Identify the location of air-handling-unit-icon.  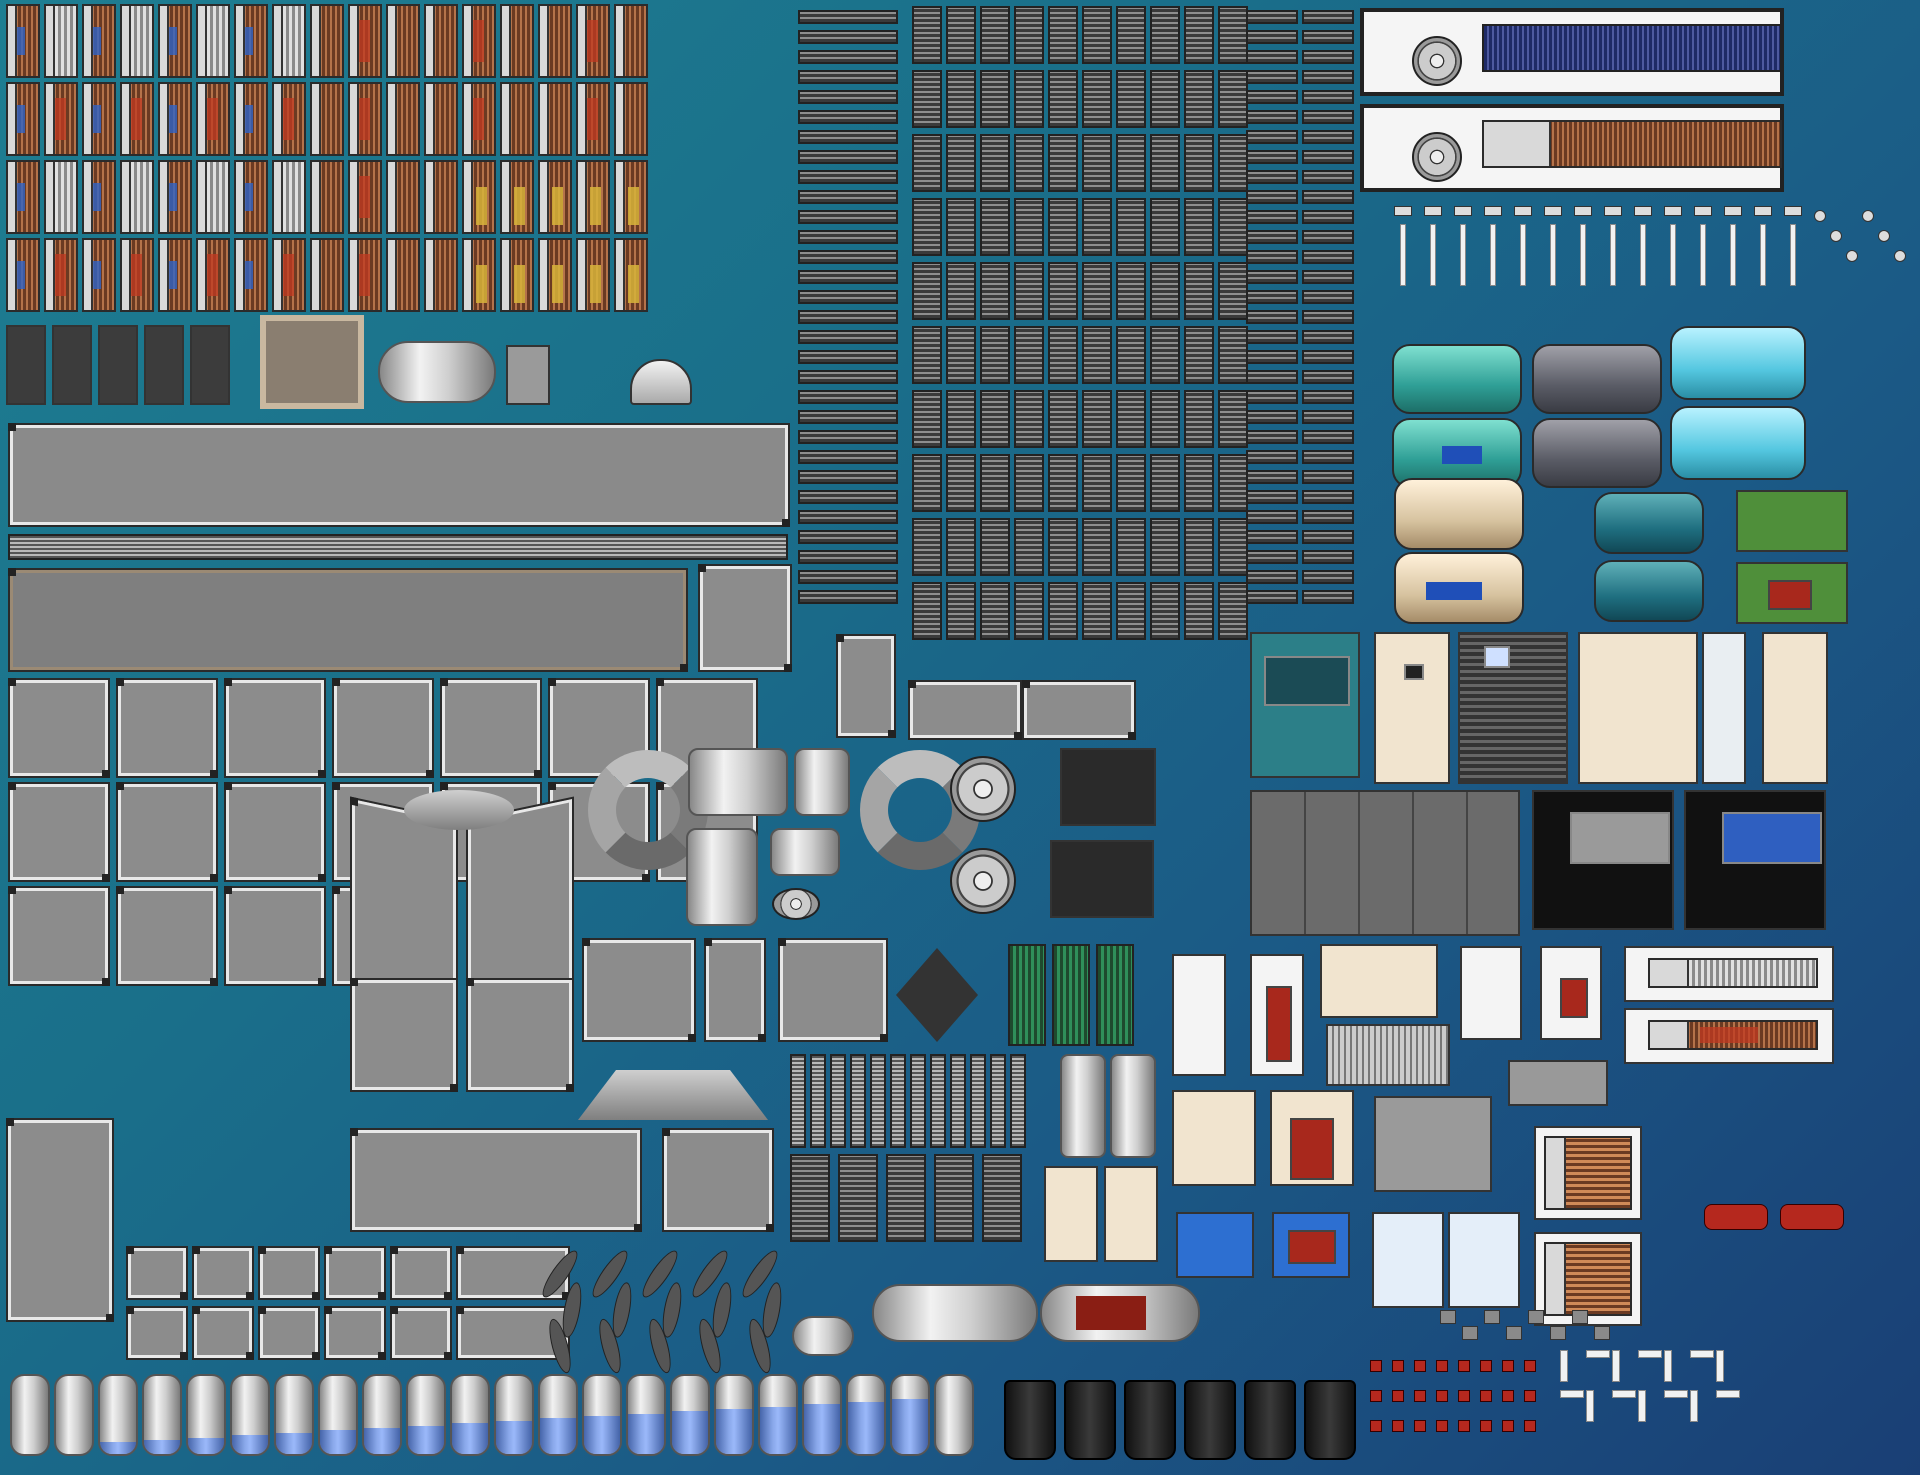
(1305, 705).